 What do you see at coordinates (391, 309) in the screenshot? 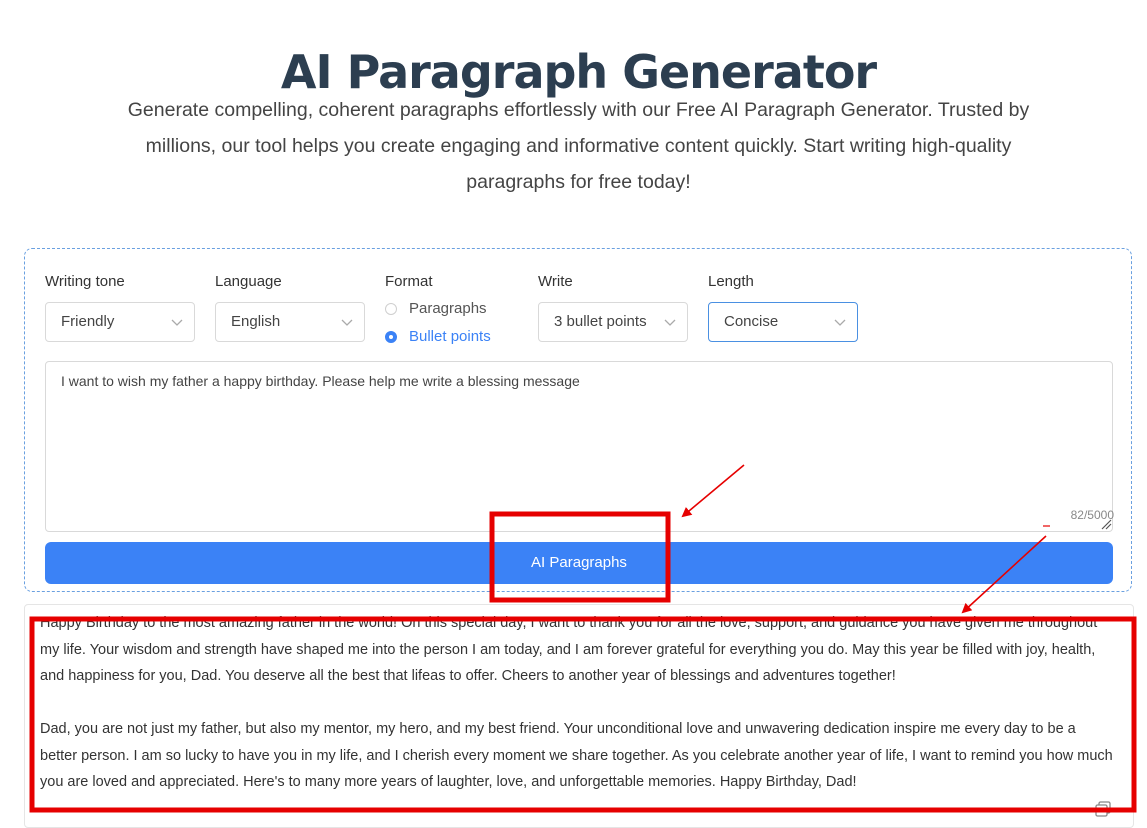
I see `radio-icon` at bounding box center [391, 309].